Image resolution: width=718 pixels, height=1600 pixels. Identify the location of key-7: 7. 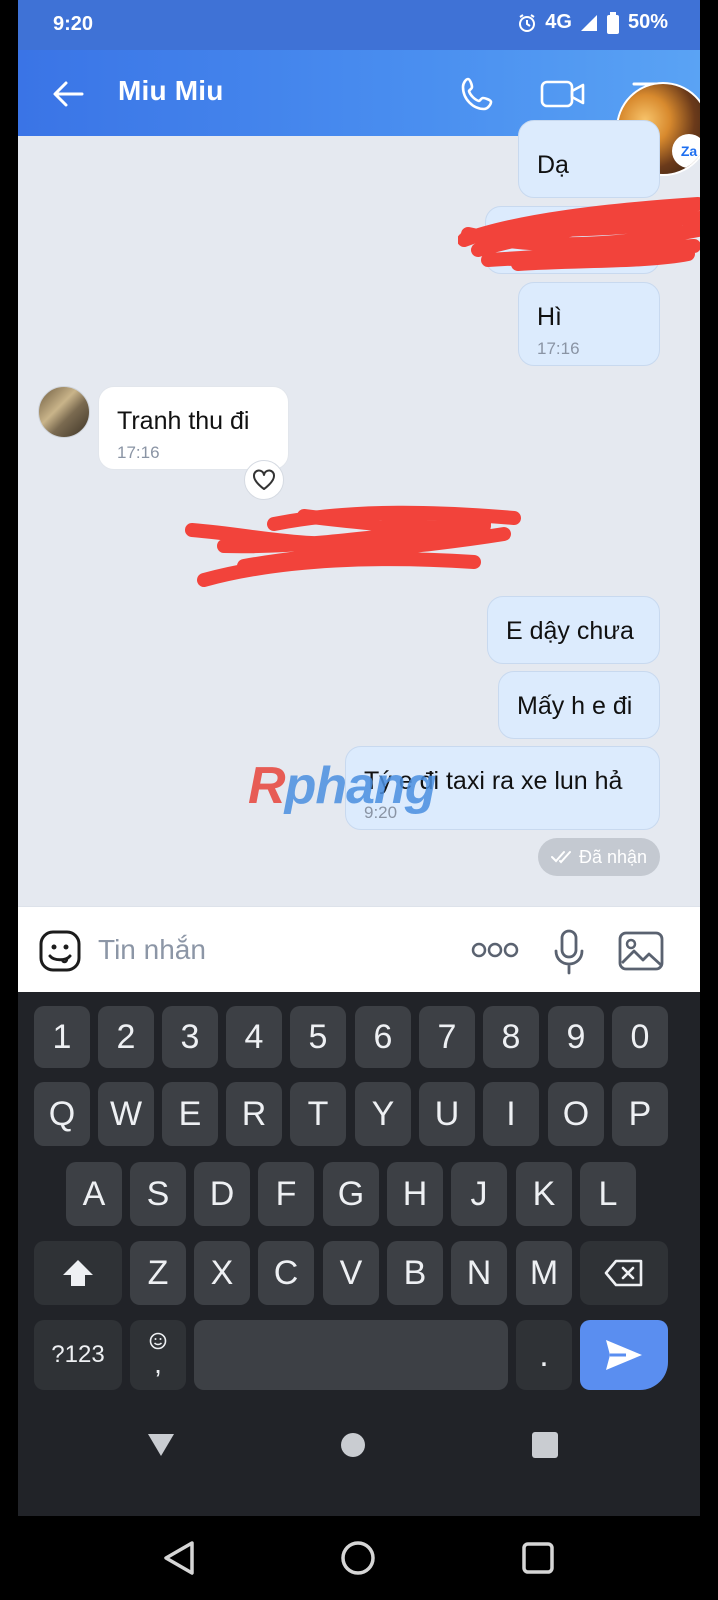
(447, 1037).